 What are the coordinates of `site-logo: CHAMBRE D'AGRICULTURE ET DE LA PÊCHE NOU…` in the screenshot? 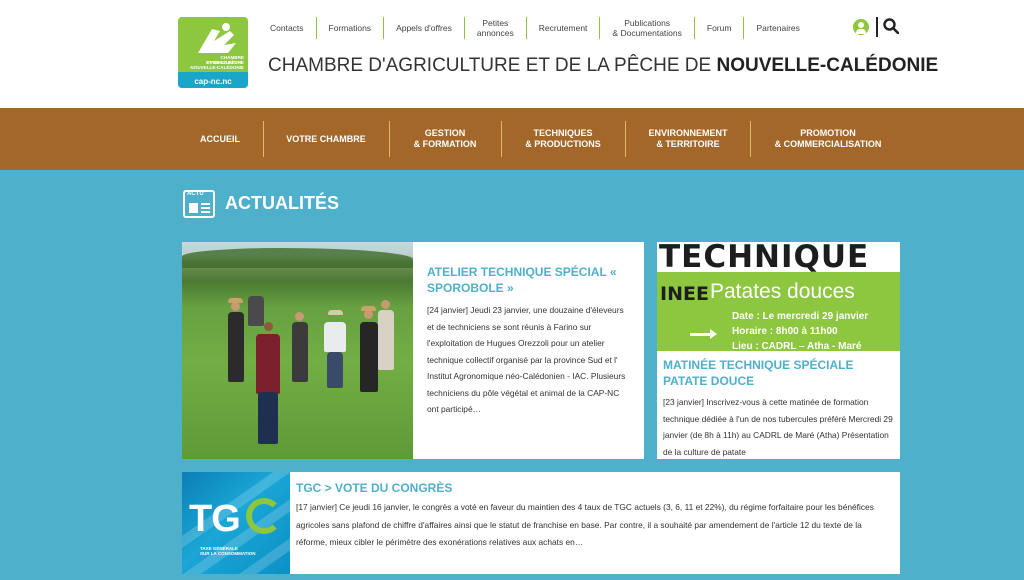 It's located at (213, 52).